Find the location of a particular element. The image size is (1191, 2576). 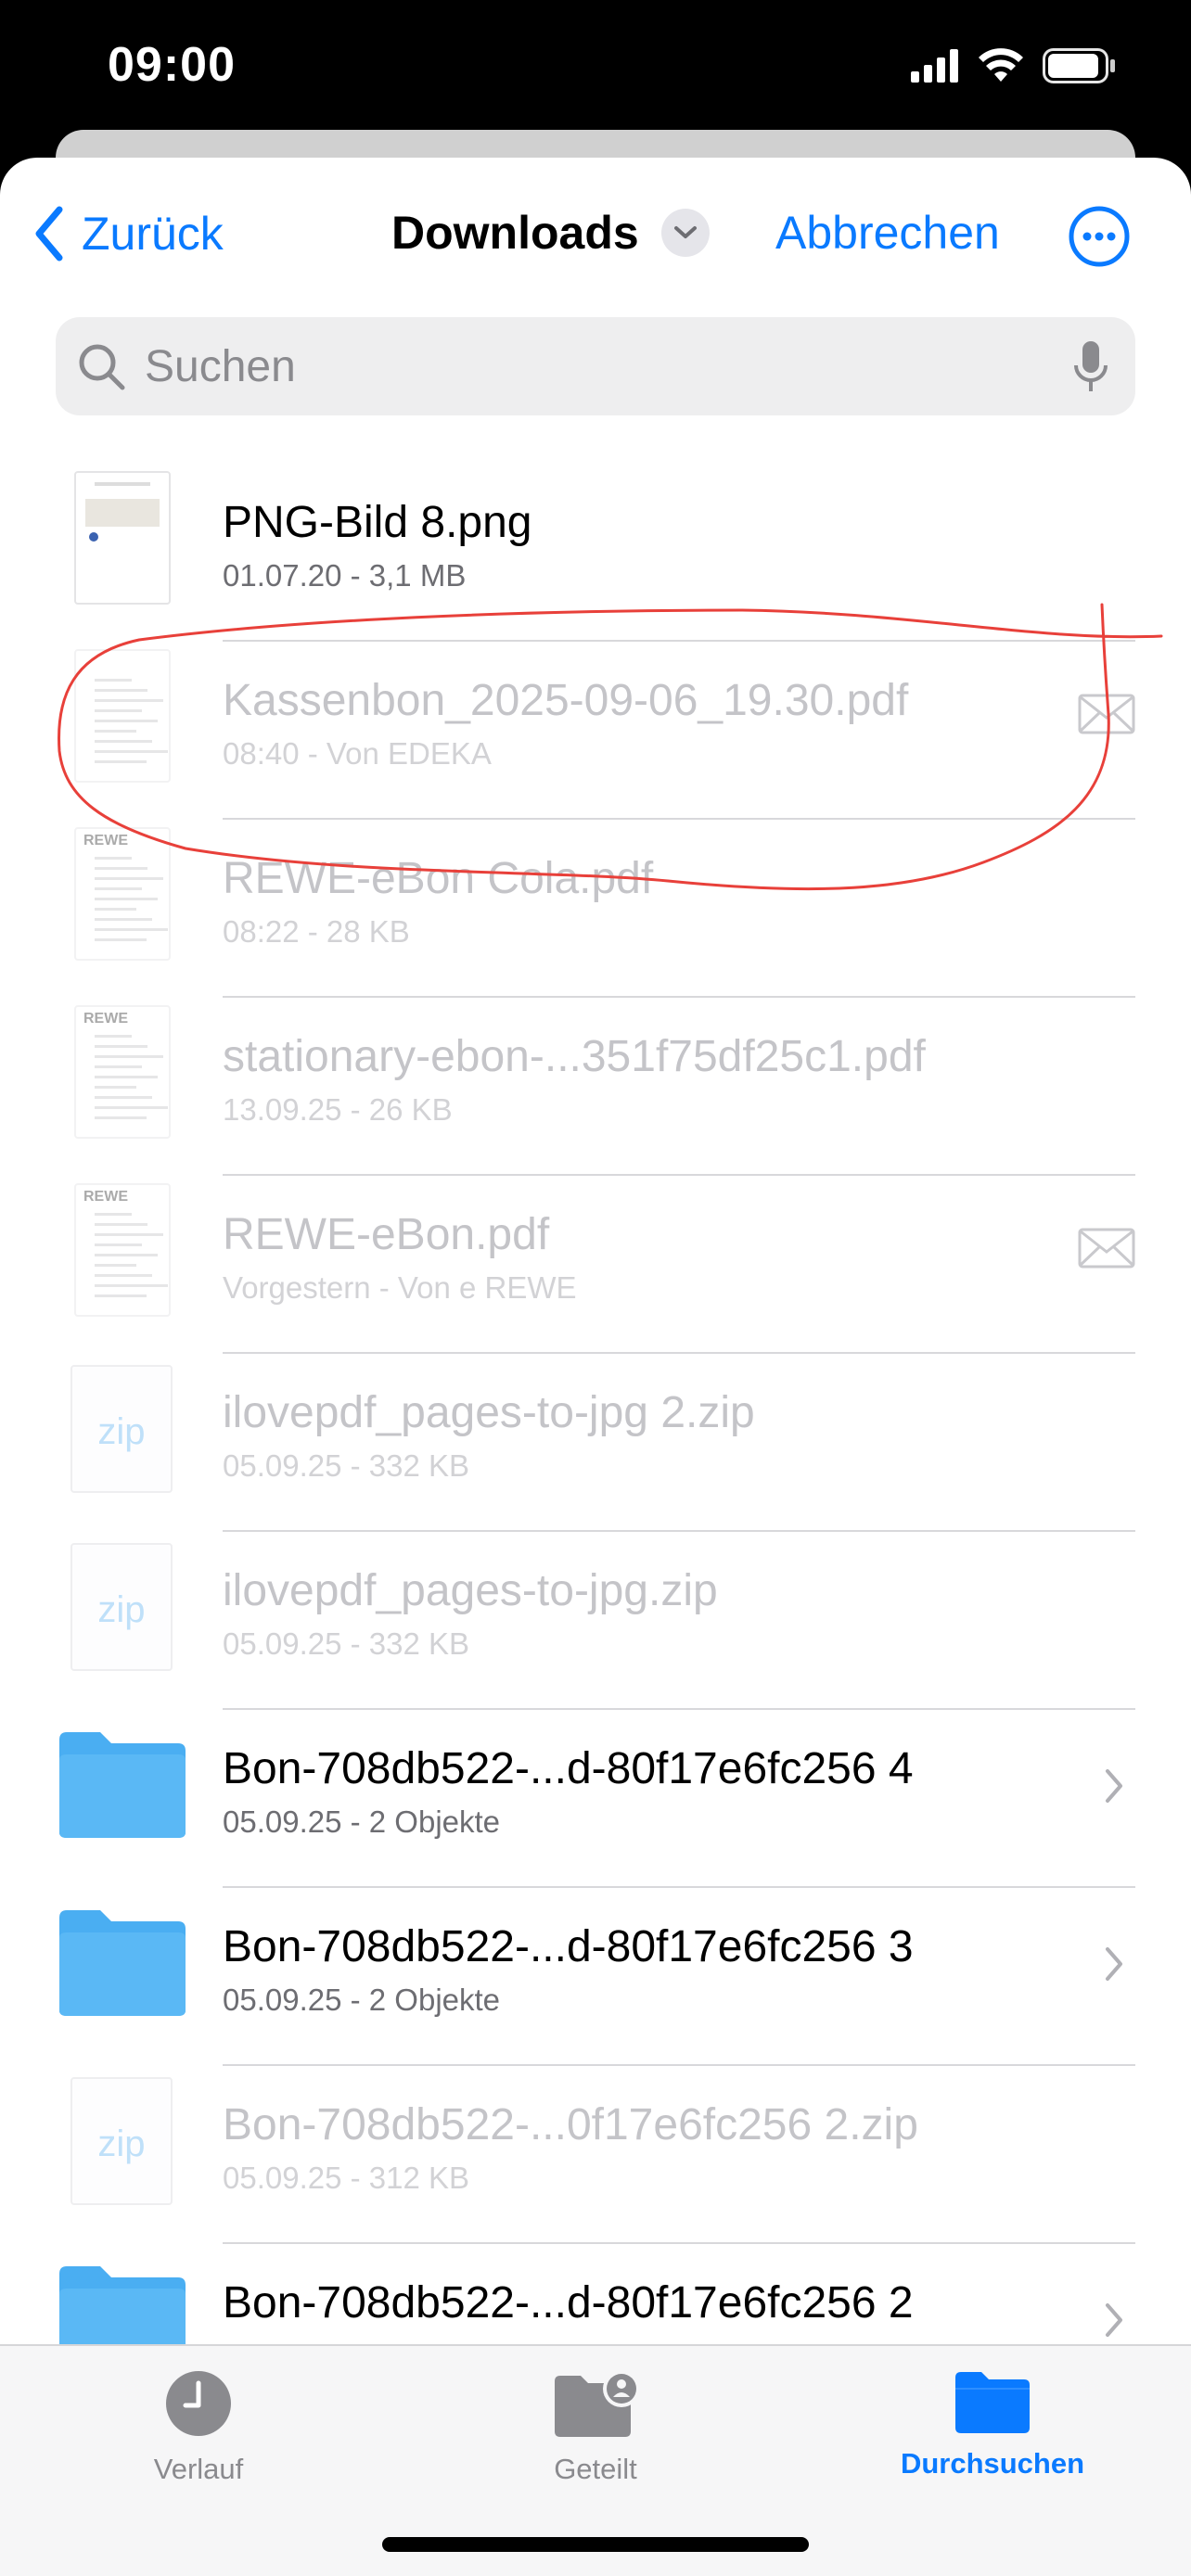

home-indicator is located at coordinates (595, 2544).